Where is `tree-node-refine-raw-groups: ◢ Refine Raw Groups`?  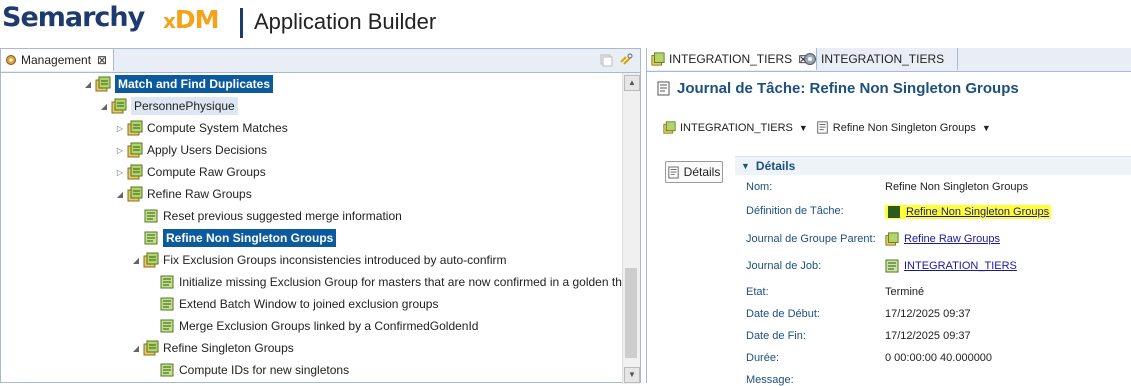 tree-node-refine-raw-groups: ◢ Refine Raw Groups is located at coordinates (183, 194).